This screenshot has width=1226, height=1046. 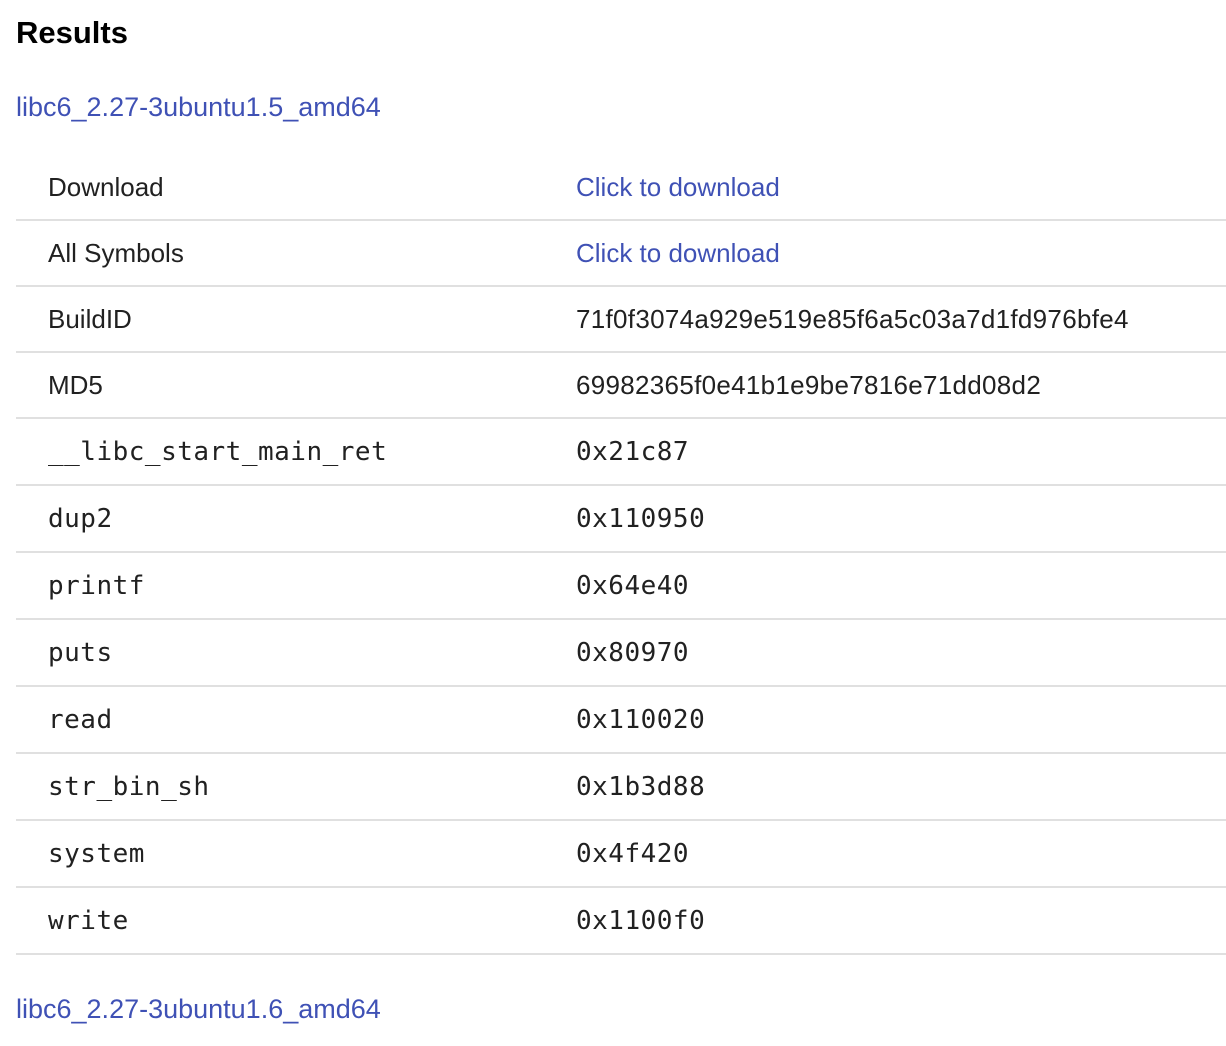 I want to click on symbol-offset: 0x110950, so click(x=901, y=519).